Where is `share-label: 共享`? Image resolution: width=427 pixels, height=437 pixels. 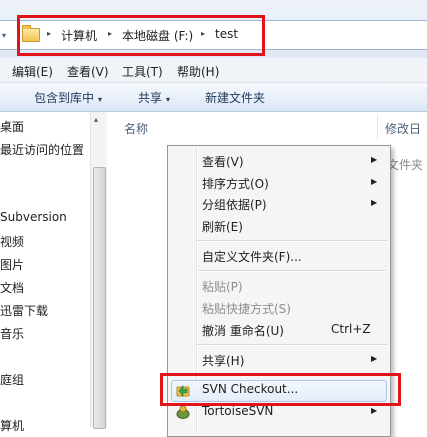 share-label: 共享 is located at coordinates (150, 98).